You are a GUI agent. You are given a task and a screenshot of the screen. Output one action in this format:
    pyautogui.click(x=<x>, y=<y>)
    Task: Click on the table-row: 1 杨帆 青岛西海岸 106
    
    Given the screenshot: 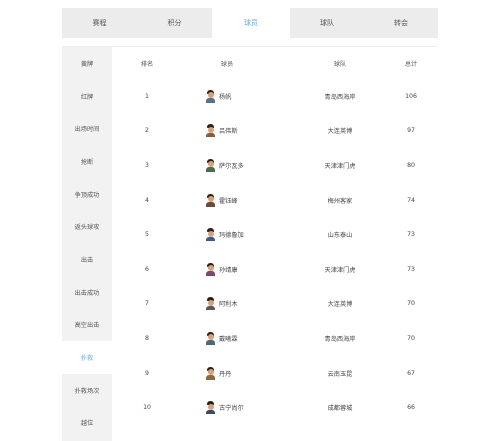 What is the action you would take?
    pyautogui.click(x=275, y=96)
    